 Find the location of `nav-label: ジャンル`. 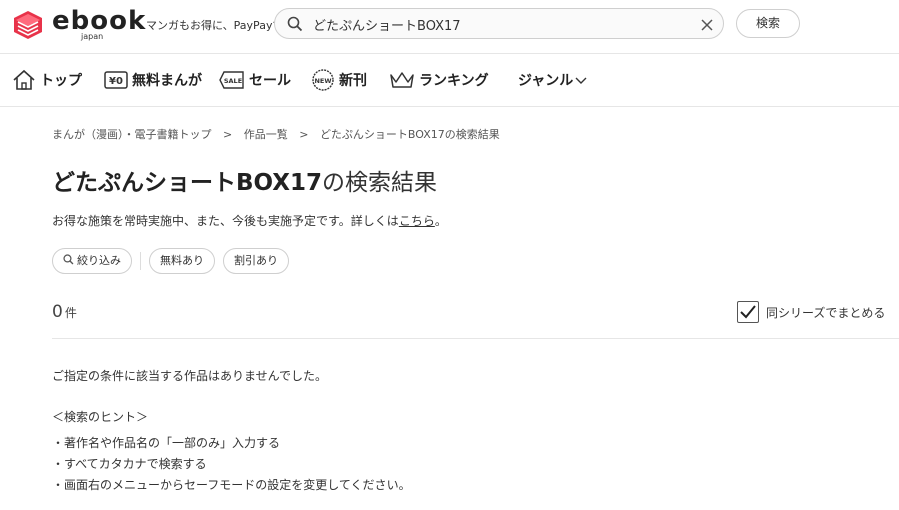

nav-label: ジャンル is located at coordinates (546, 81).